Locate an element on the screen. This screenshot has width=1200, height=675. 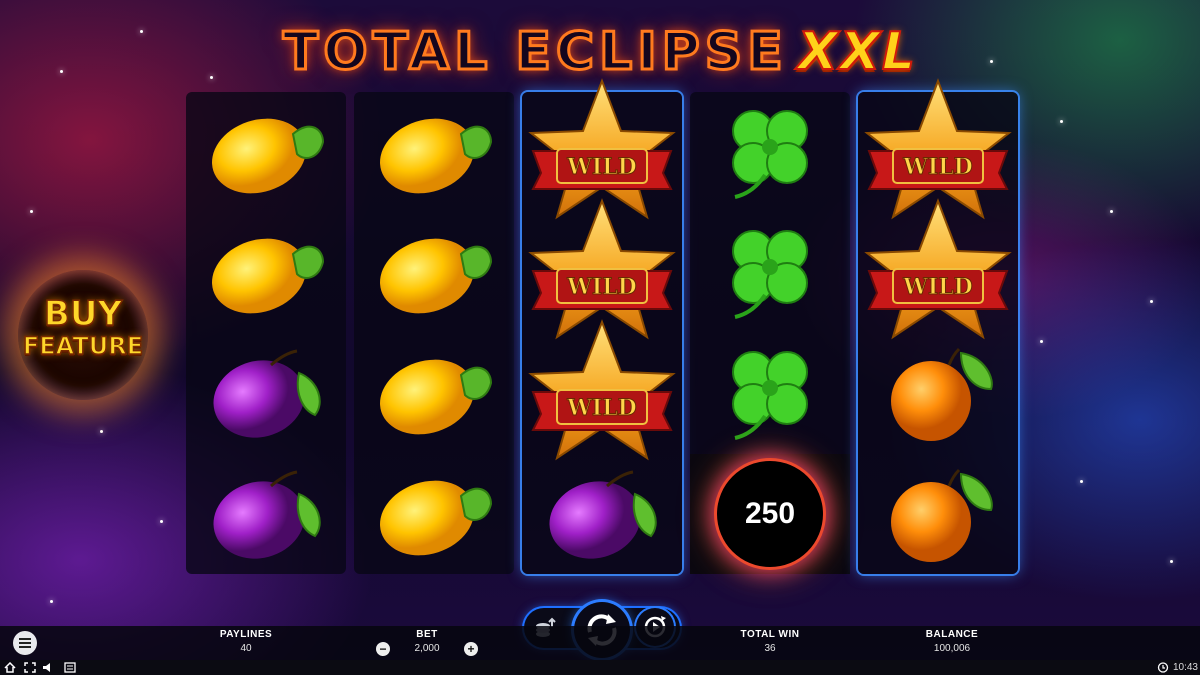
buy-feature-line1: BUY is located at coordinates (83, 314).